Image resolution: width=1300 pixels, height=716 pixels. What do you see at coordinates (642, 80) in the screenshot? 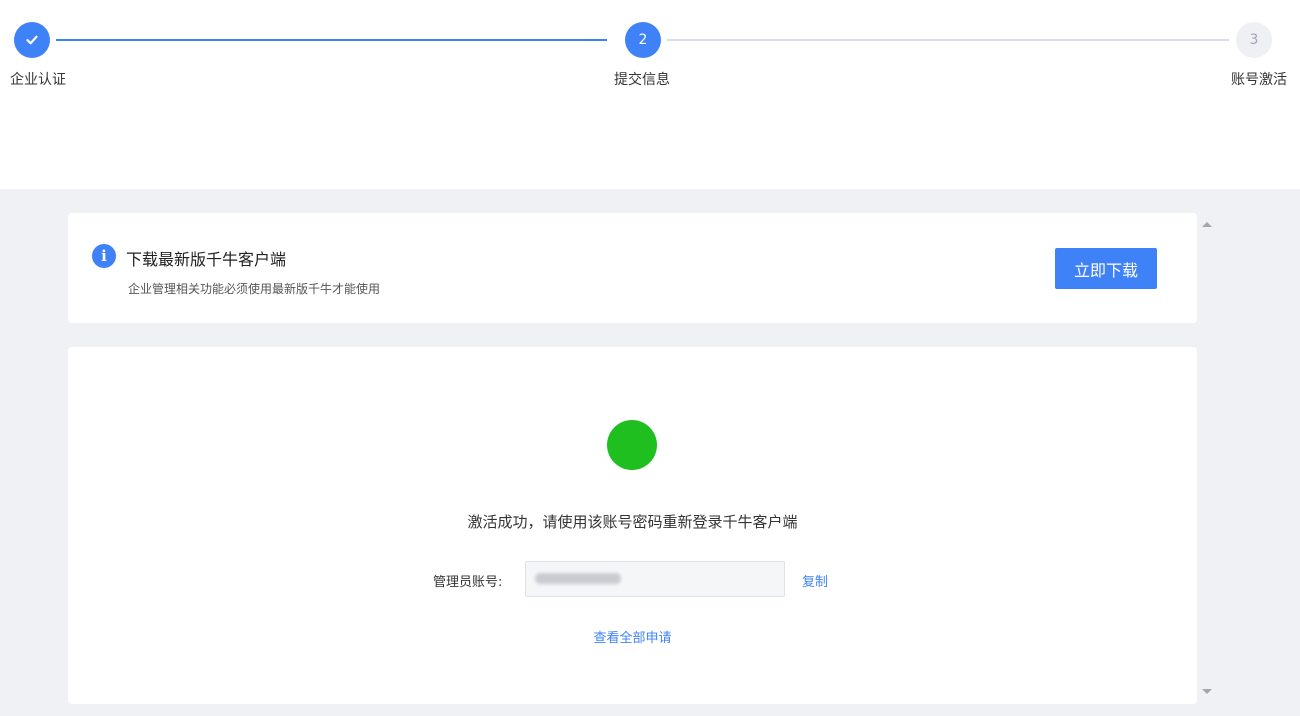
I see `step-2-label: 提交信息` at bounding box center [642, 80].